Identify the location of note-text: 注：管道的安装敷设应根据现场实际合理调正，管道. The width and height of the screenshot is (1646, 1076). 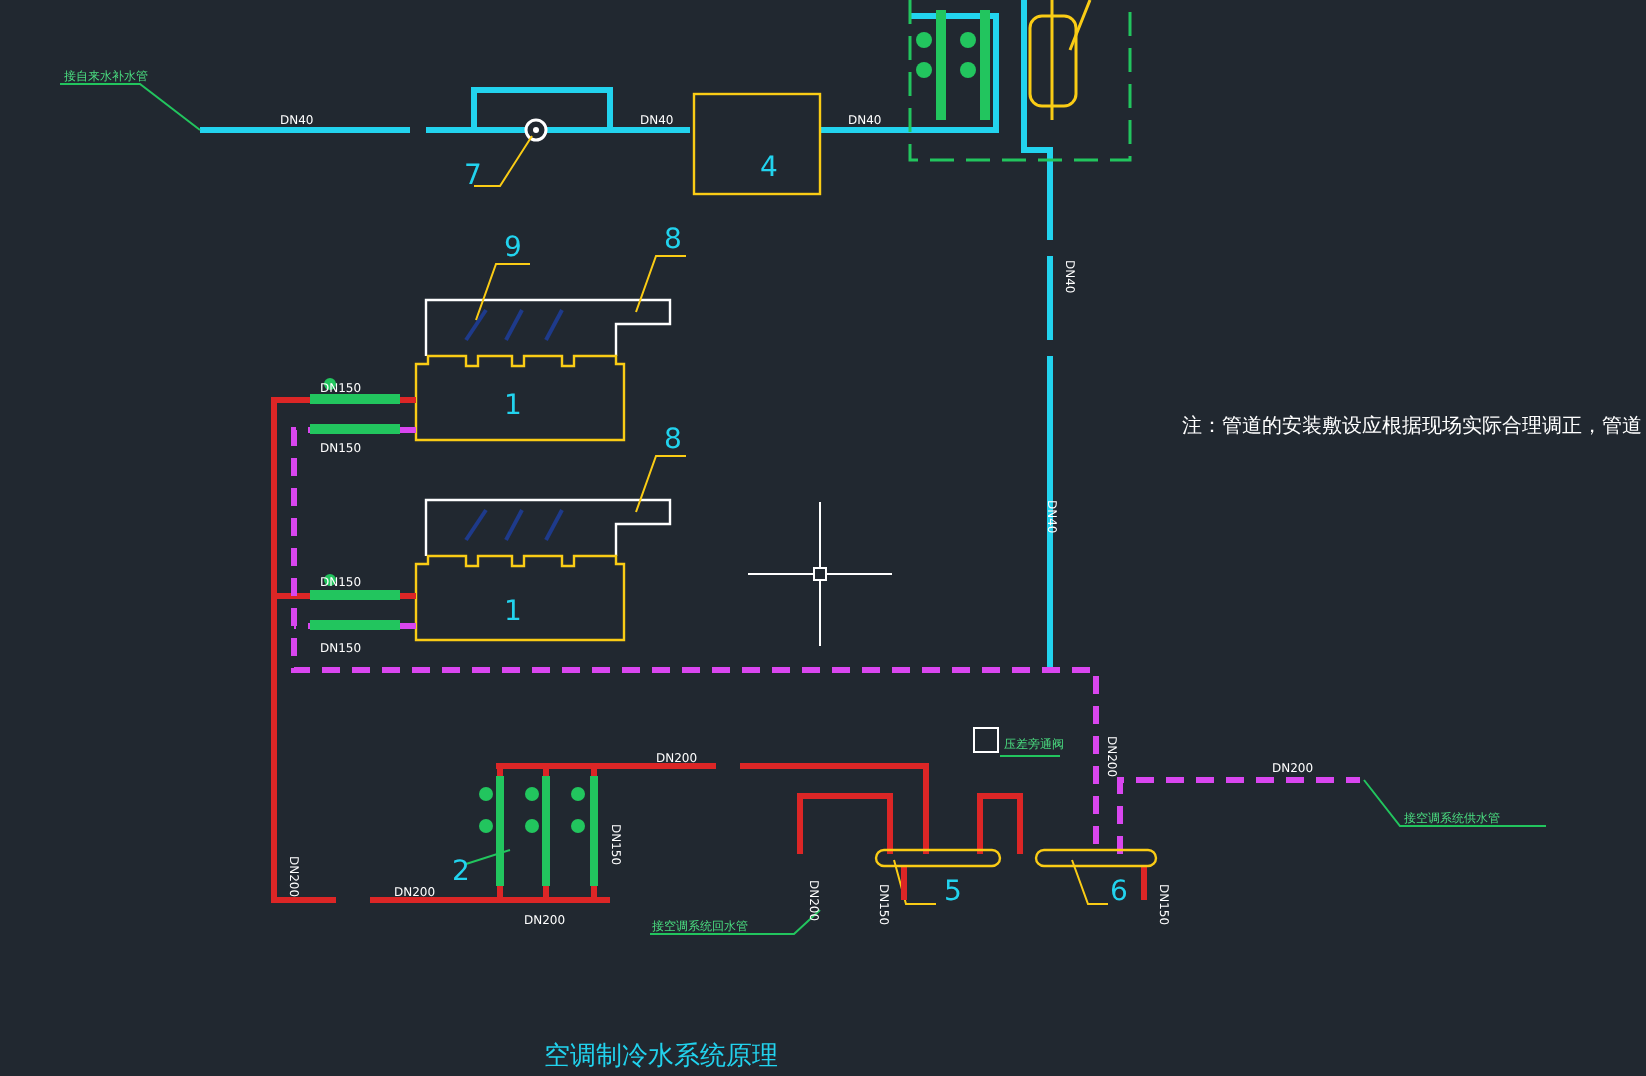
(1412, 427).